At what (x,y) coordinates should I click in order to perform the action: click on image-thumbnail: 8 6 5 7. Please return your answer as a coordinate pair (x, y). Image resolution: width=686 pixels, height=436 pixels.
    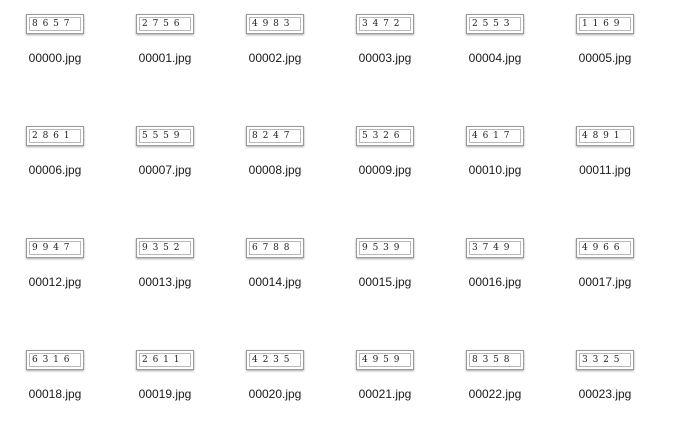
    Looking at the image, I should click on (55, 24).